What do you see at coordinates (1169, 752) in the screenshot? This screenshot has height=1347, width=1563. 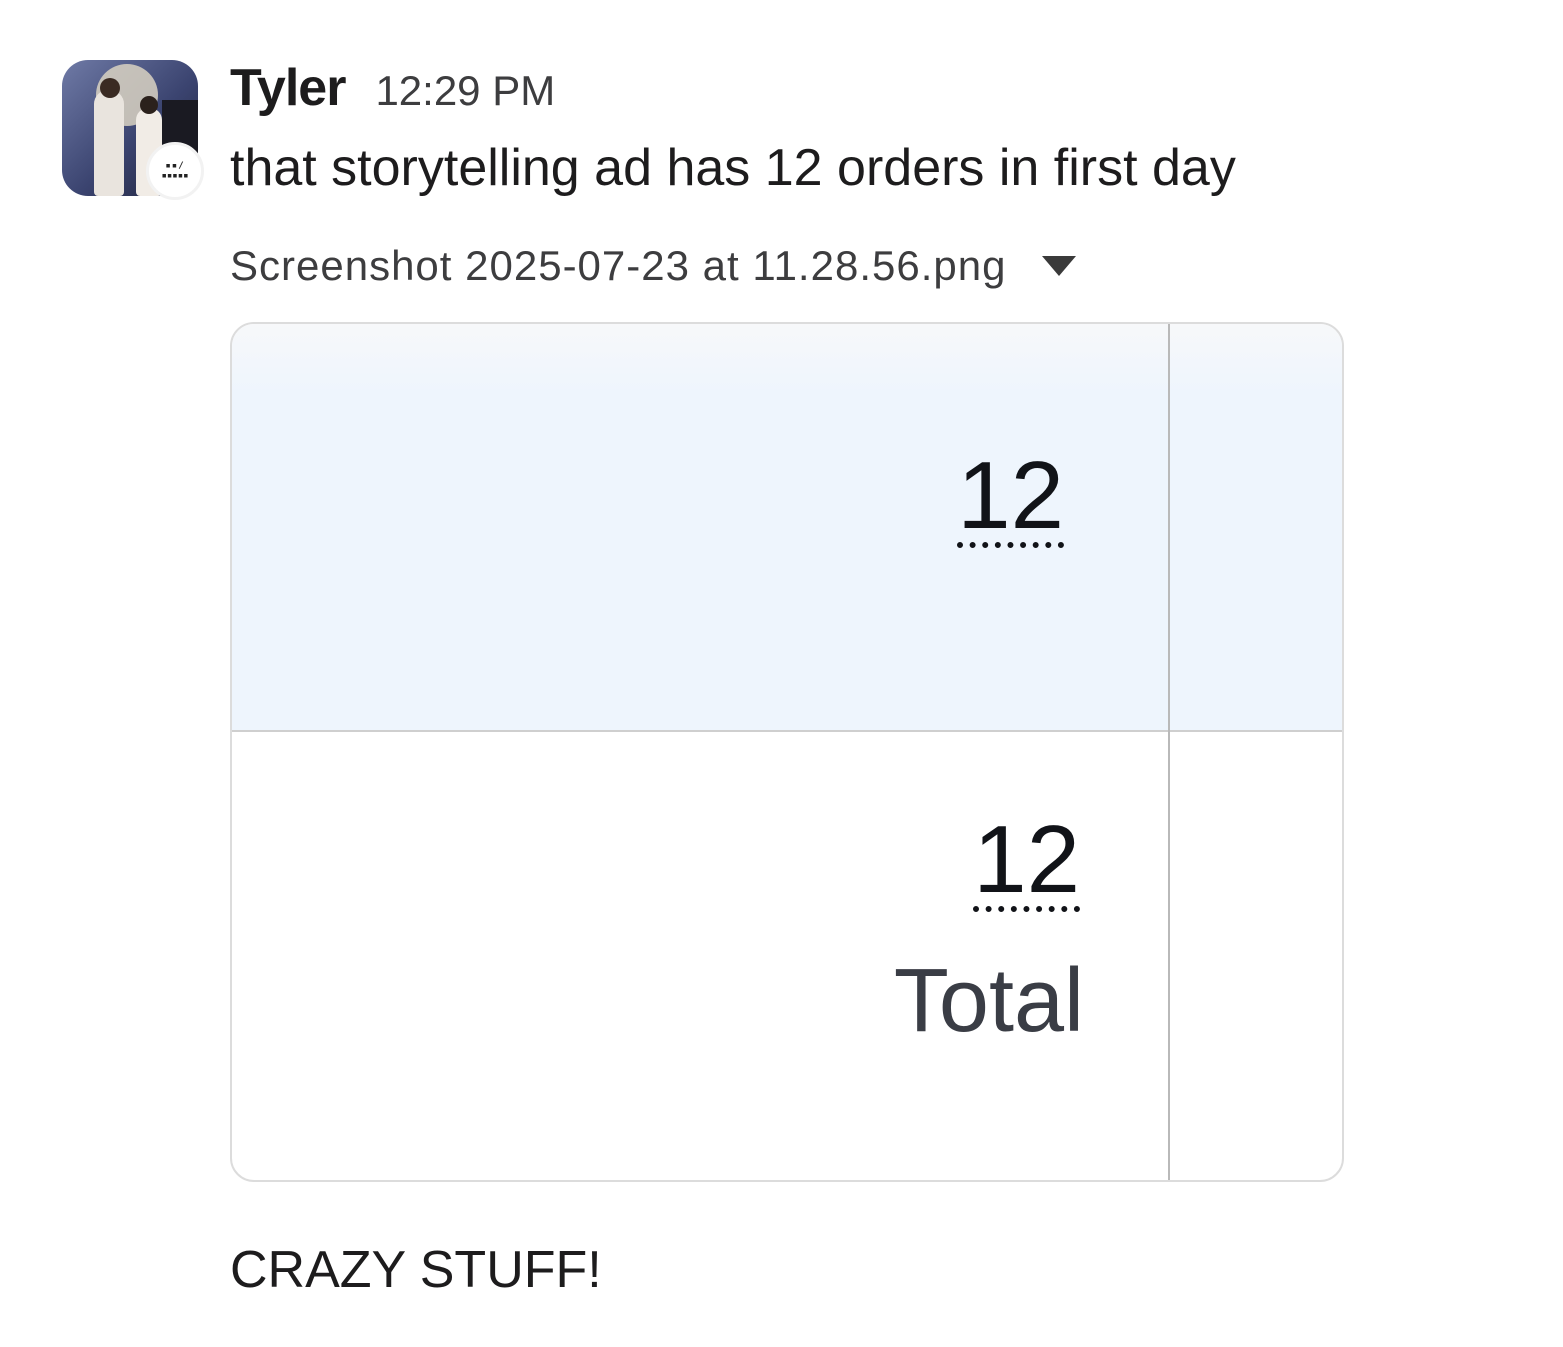 I see `column-divider` at bounding box center [1169, 752].